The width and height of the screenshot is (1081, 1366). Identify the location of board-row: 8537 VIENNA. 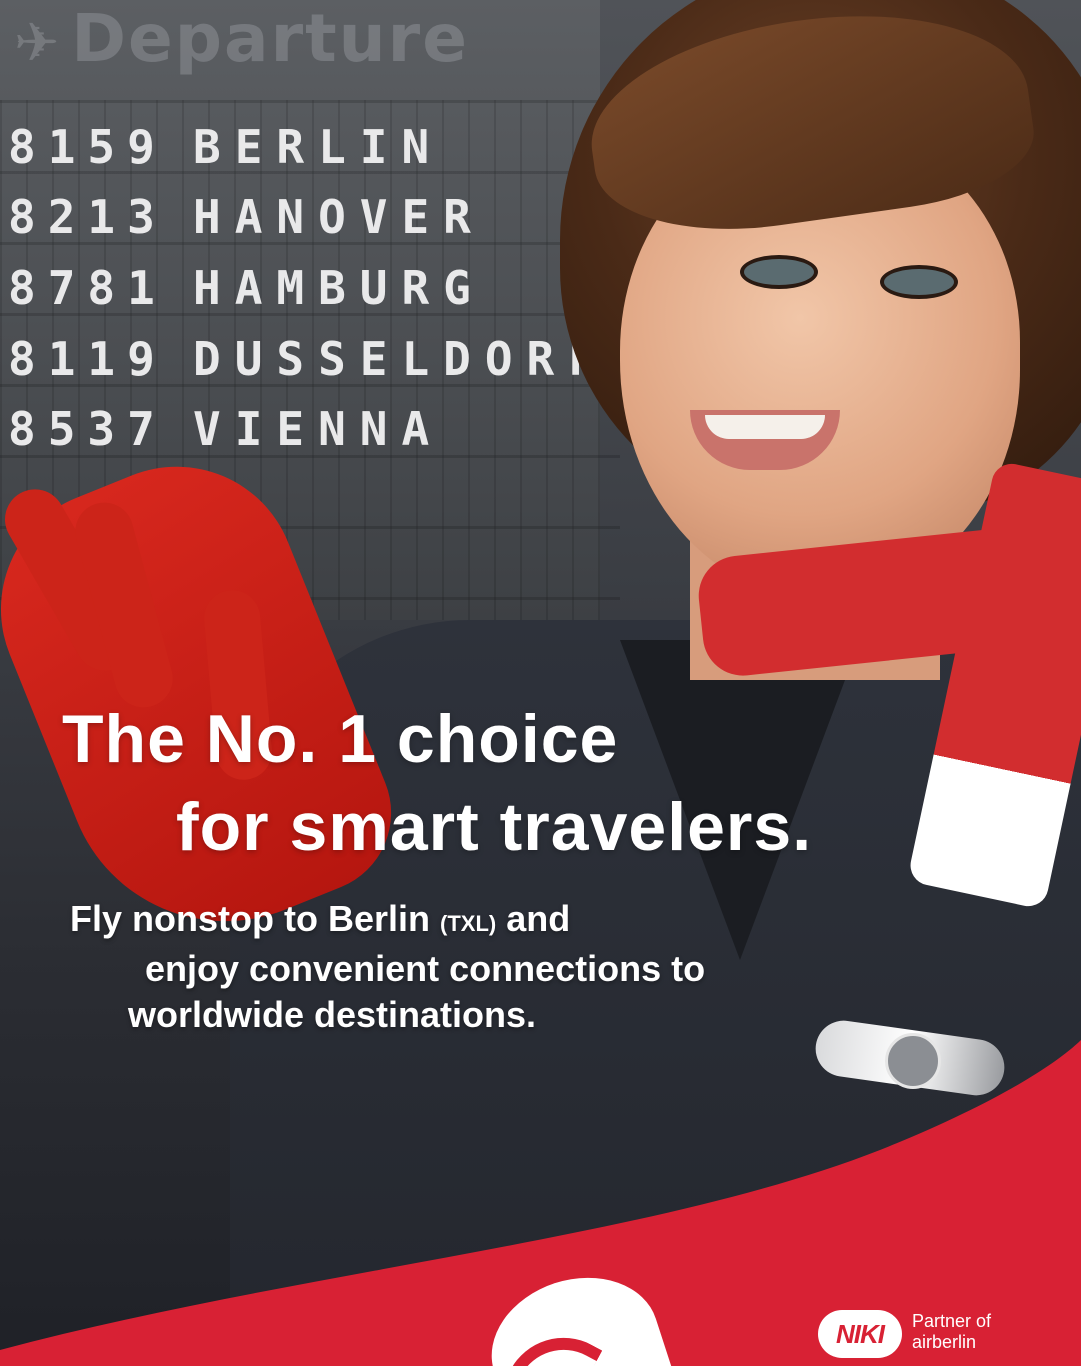
(225, 432).